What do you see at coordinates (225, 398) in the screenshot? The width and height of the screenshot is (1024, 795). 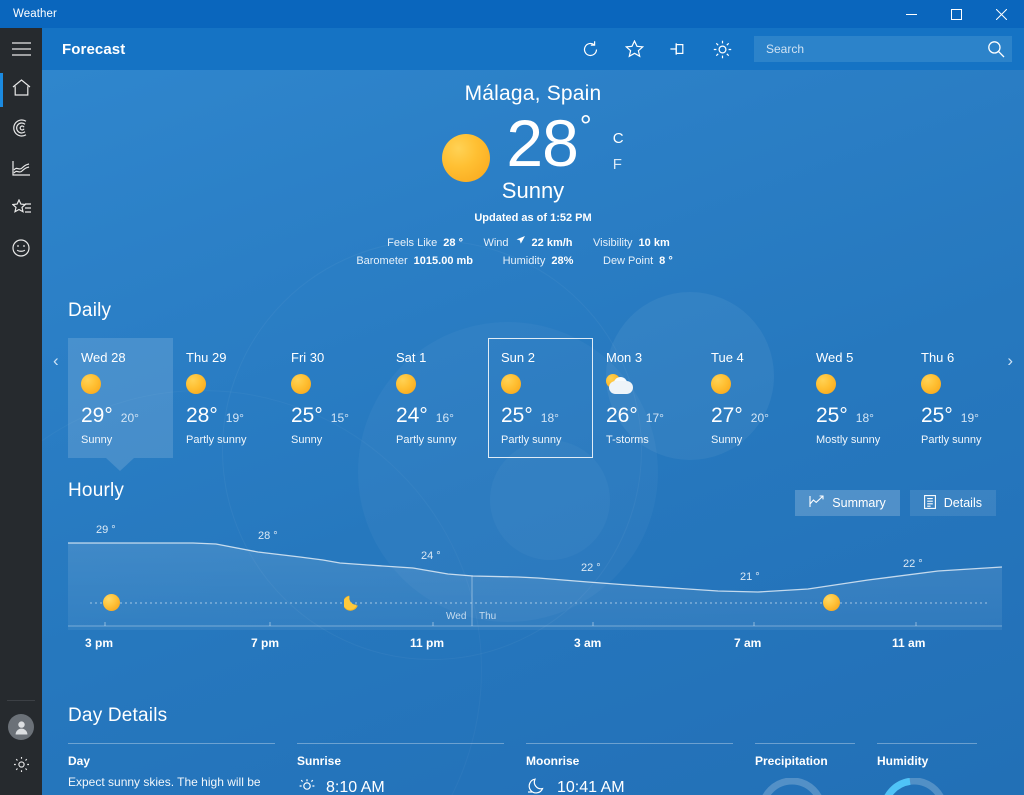 I see `daily-card: Thu 29 28° 19° Partly sunny` at bounding box center [225, 398].